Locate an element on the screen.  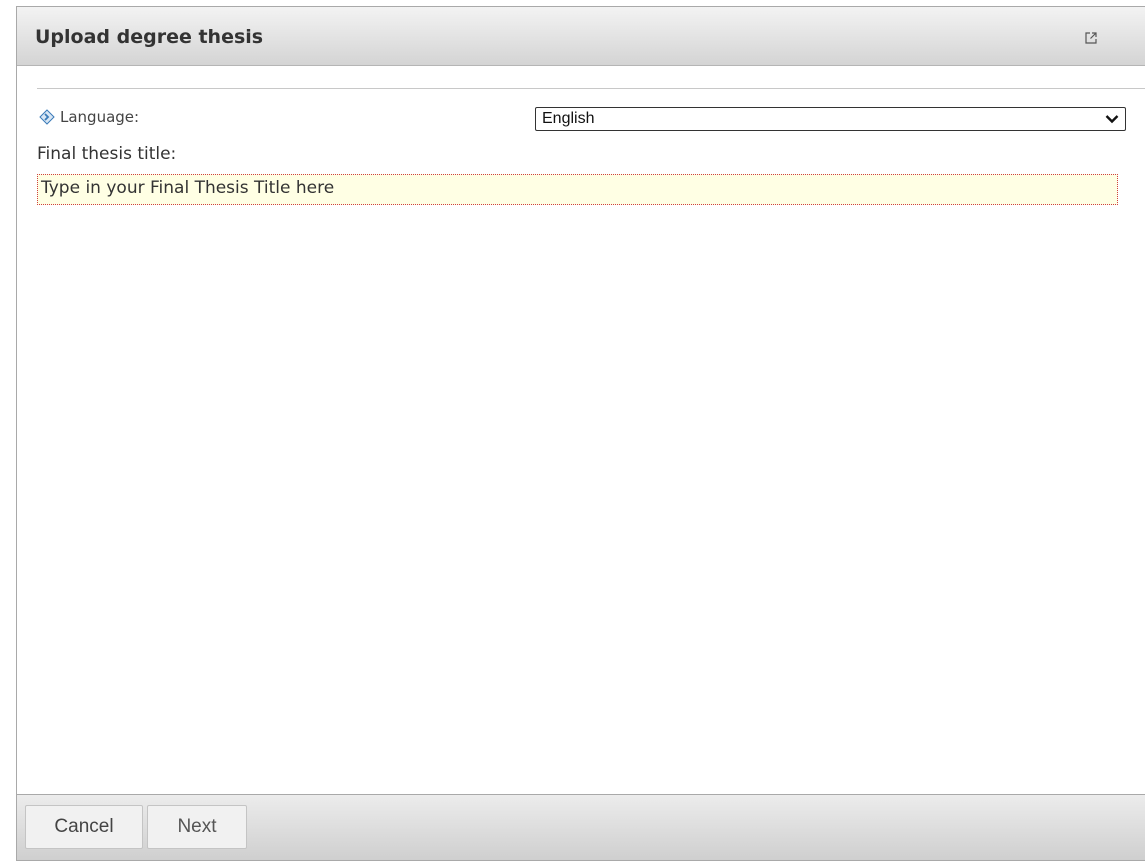
language-select: English is located at coordinates (830, 119).